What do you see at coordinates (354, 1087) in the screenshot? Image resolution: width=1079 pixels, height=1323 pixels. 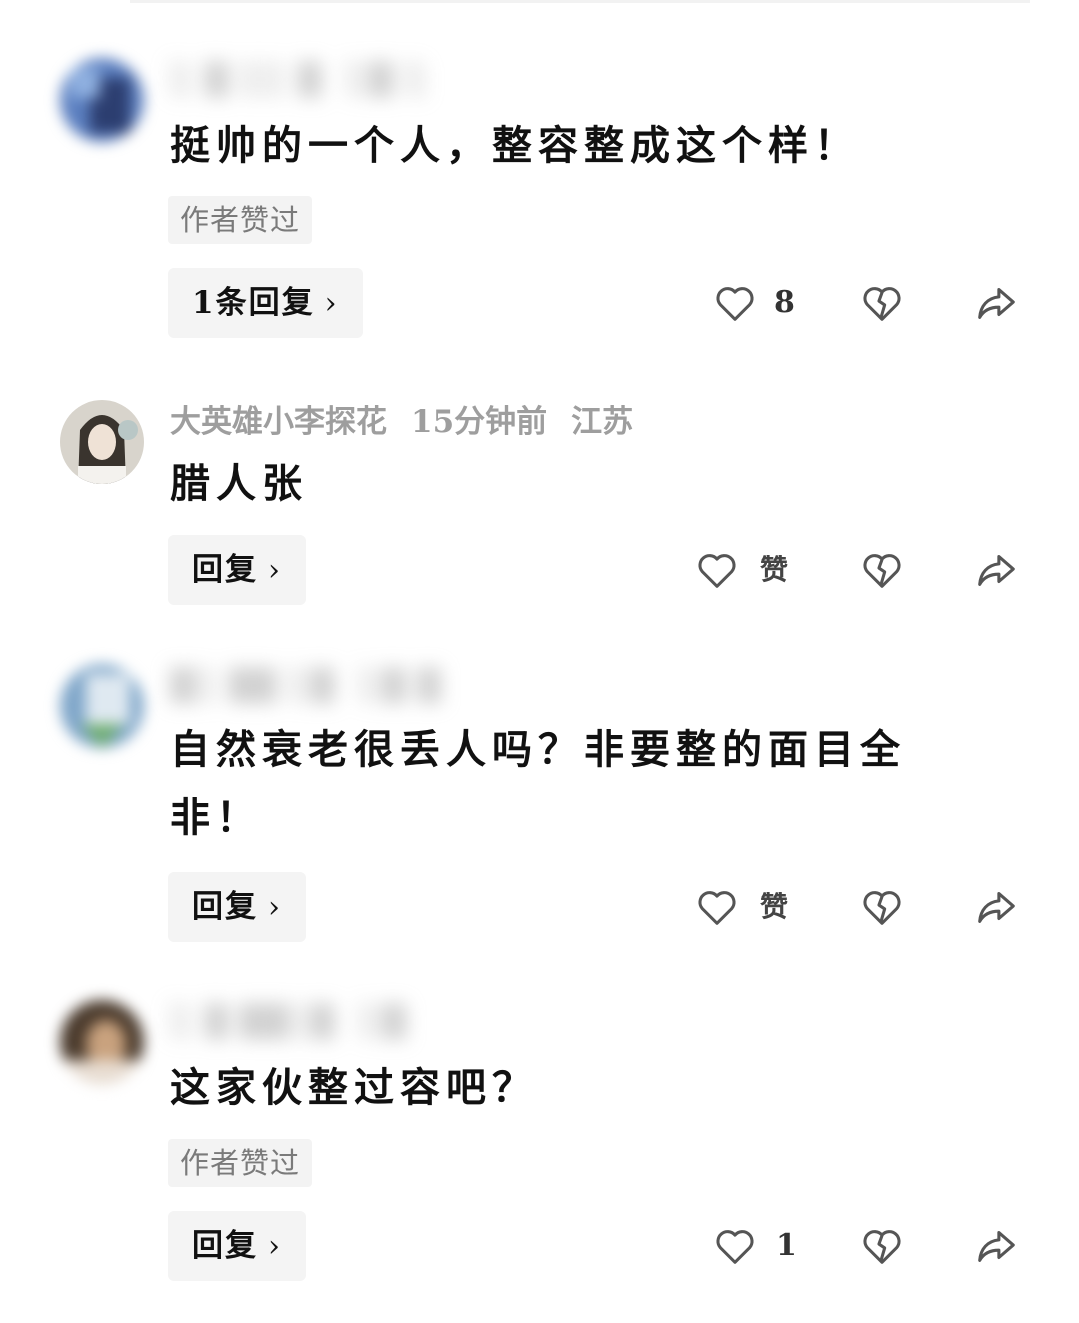 I see `comment-text: 这家伙整过容吧？` at bounding box center [354, 1087].